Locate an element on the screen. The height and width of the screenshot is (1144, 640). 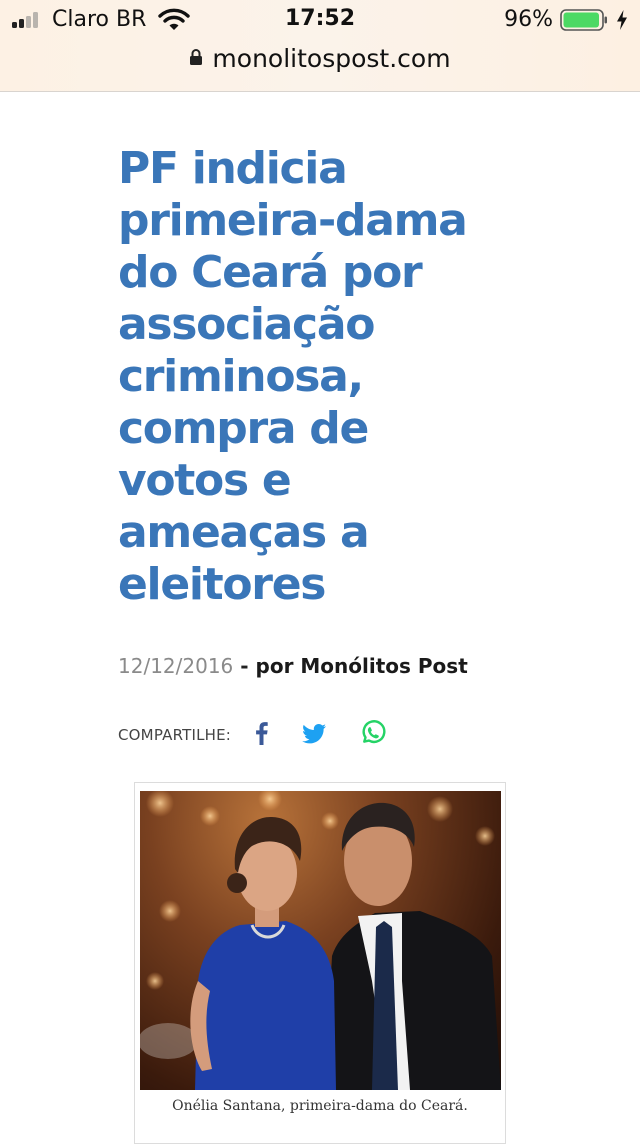
share-bar: COMPARTILHE: is located at coordinates (268, 734).